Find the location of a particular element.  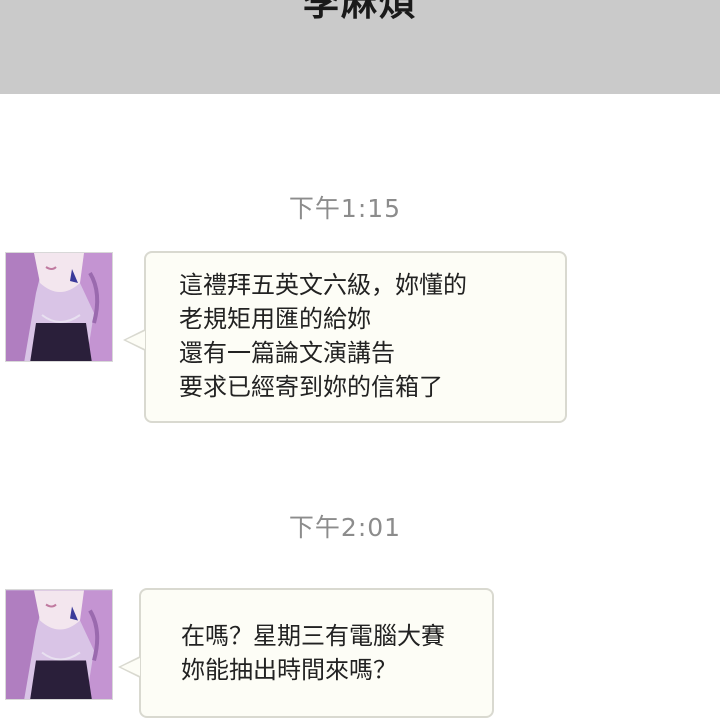

message-line: 還有一篇論文演講告 is located at coordinates (287, 353).